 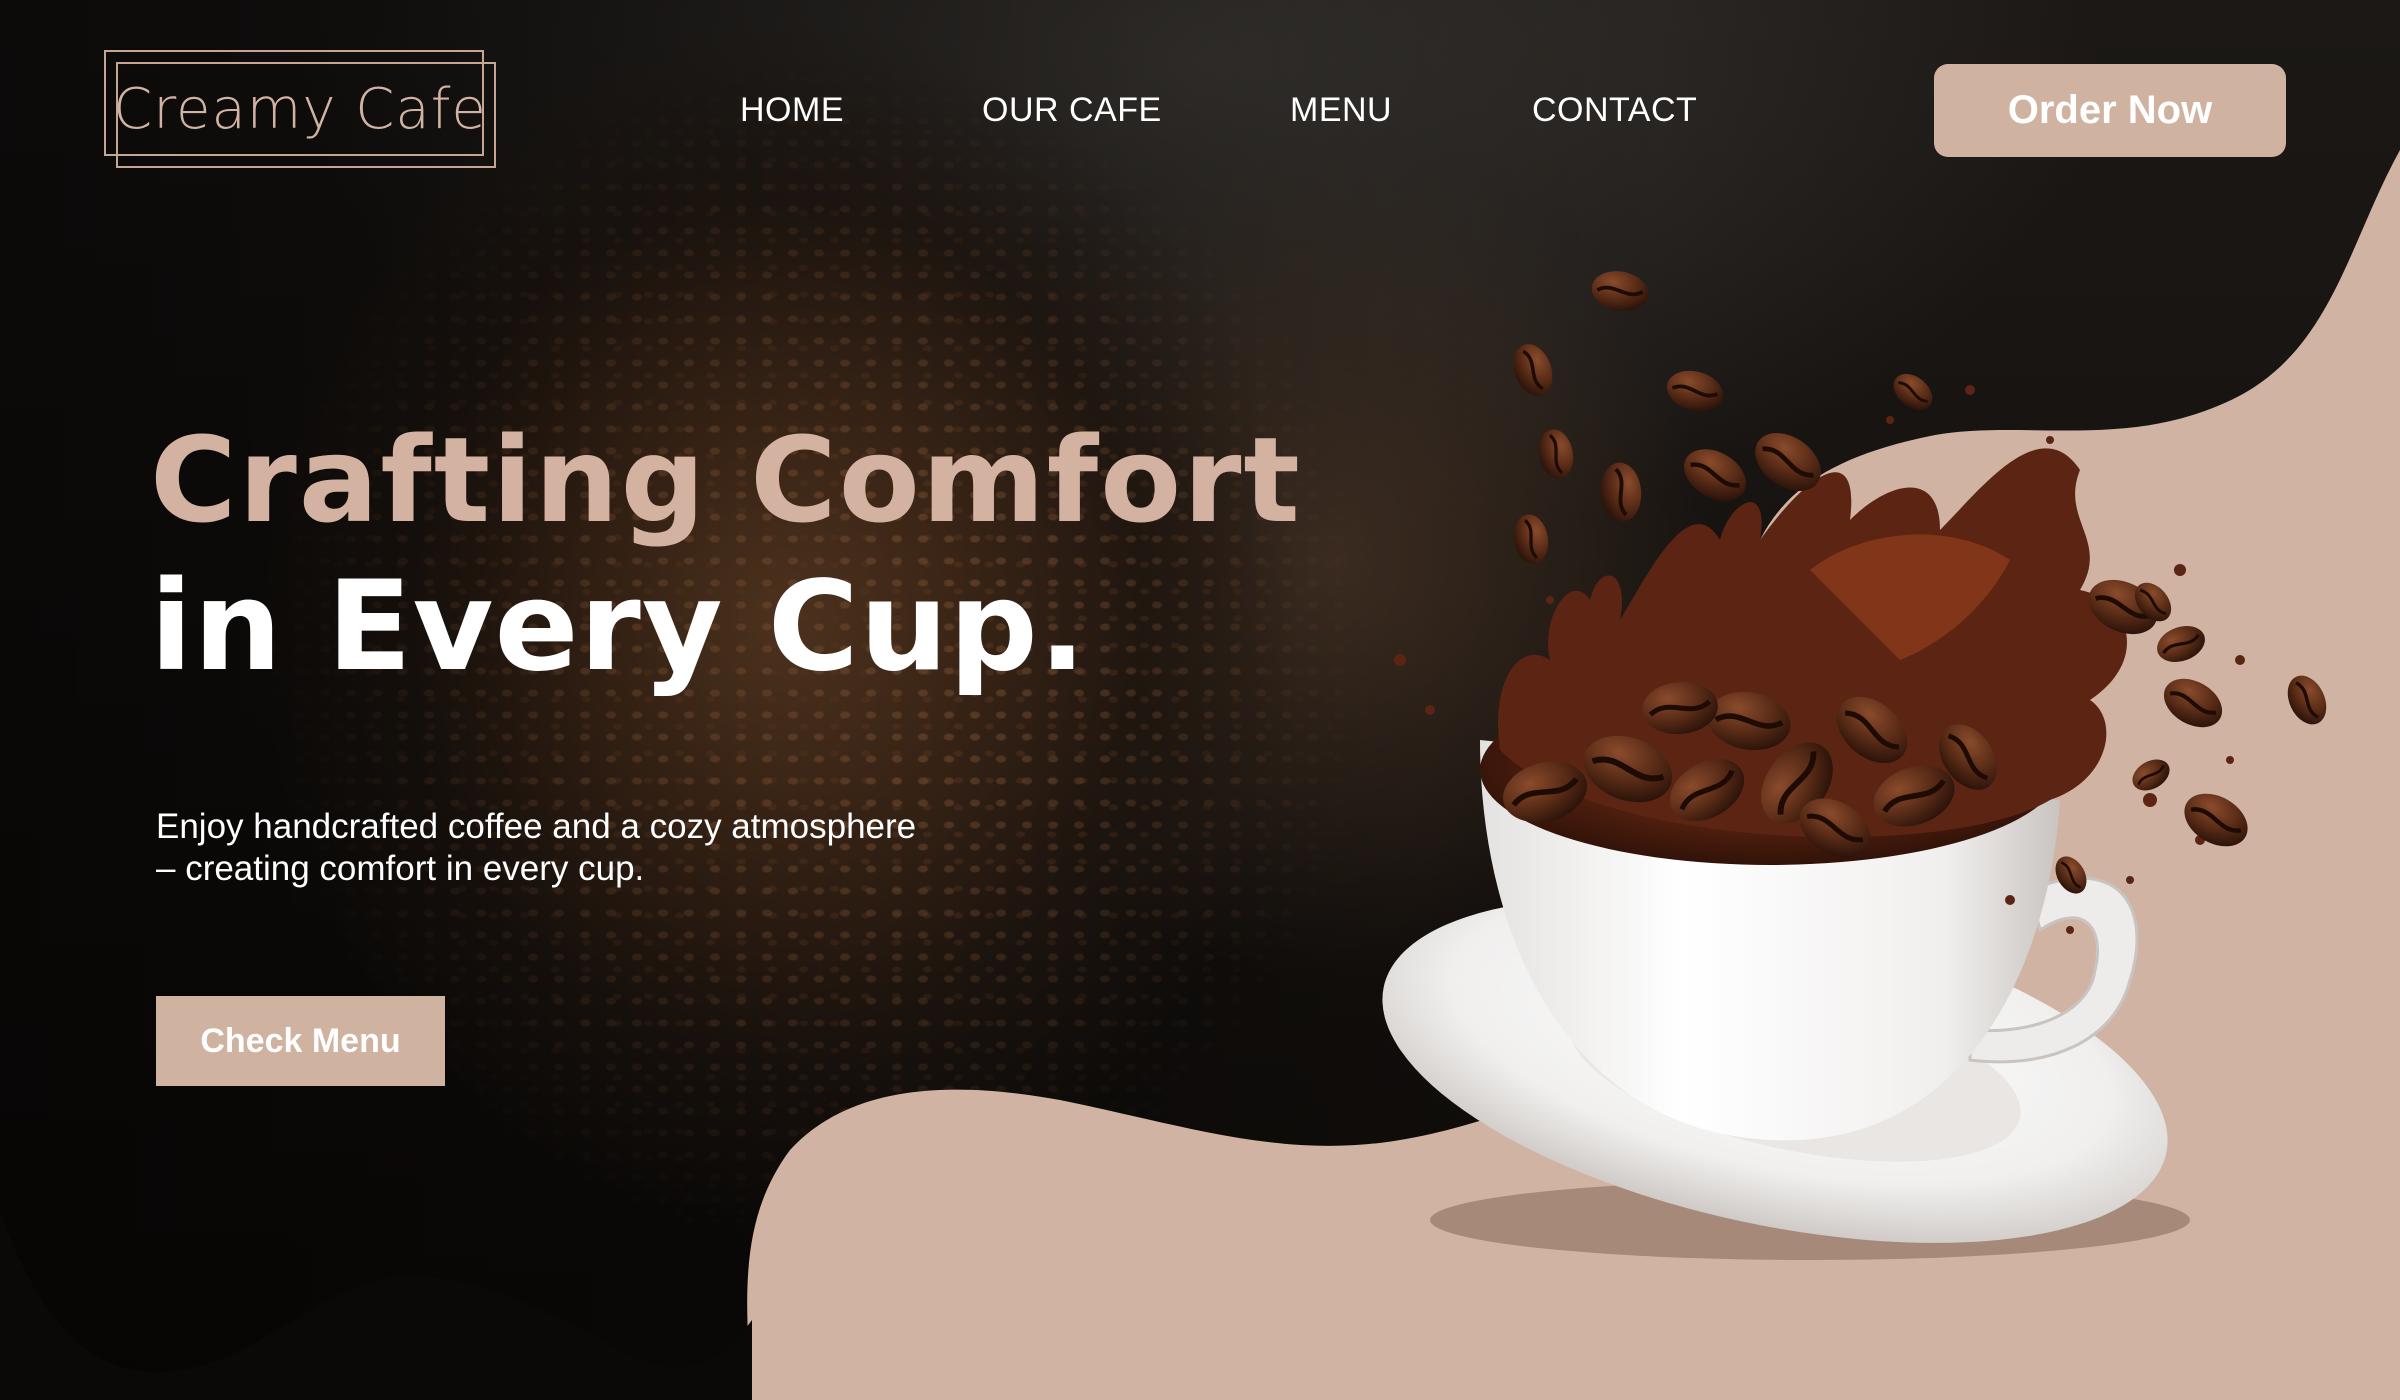 What do you see at coordinates (2110, 110) in the screenshot?
I see `order-now-button: Order Now` at bounding box center [2110, 110].